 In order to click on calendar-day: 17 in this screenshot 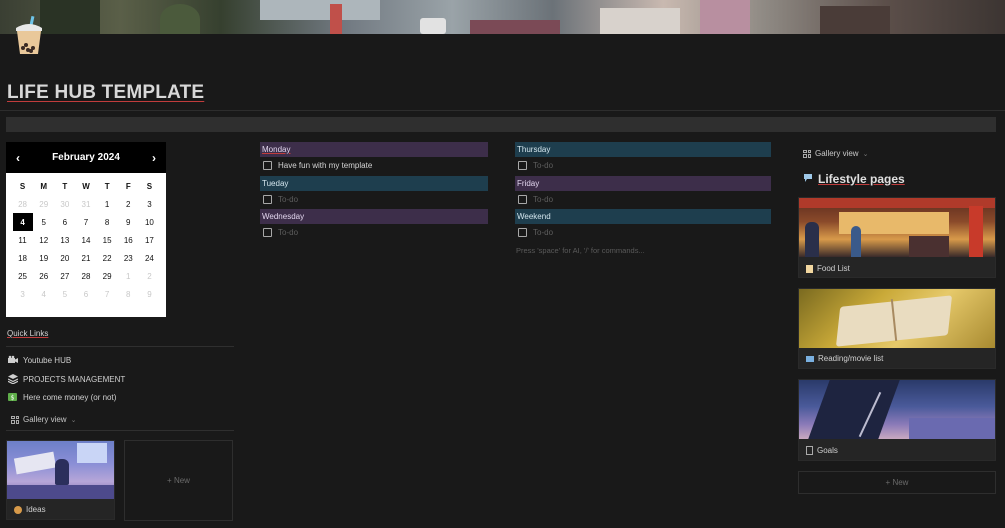, I will do `click(149, 240)`.